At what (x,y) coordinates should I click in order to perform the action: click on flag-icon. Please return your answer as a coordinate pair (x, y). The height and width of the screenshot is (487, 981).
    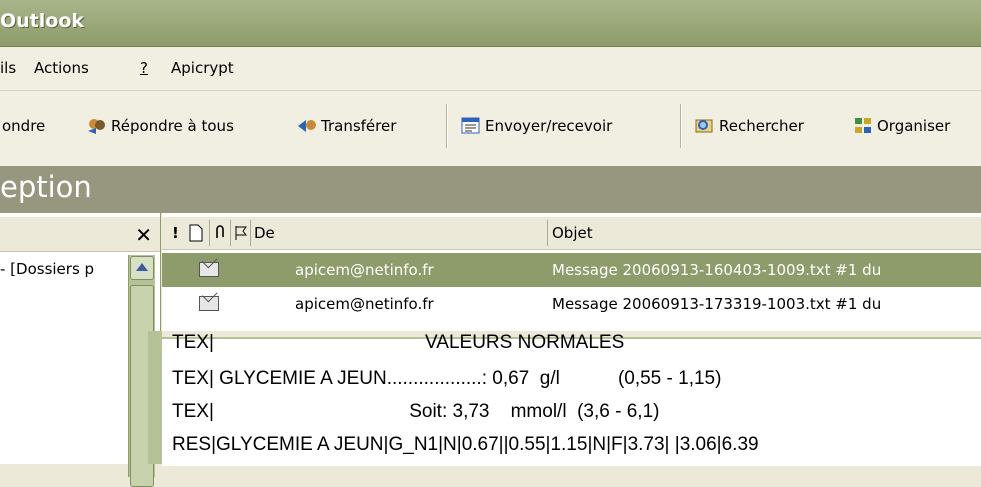
    Looking at the image, I should click on (241, 233).